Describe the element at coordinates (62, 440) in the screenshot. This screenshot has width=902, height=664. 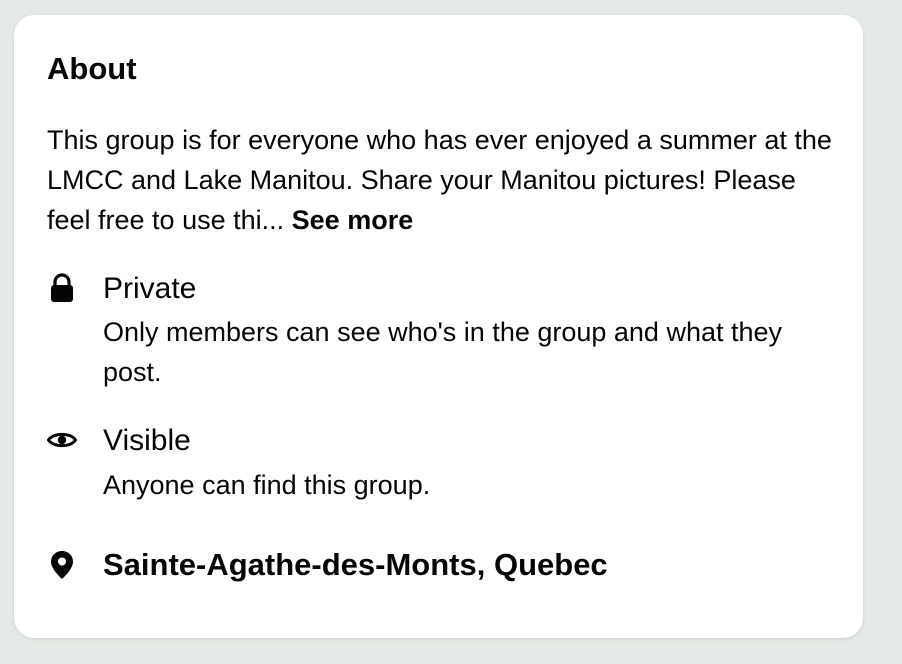
I see `eye-icon` at that location.